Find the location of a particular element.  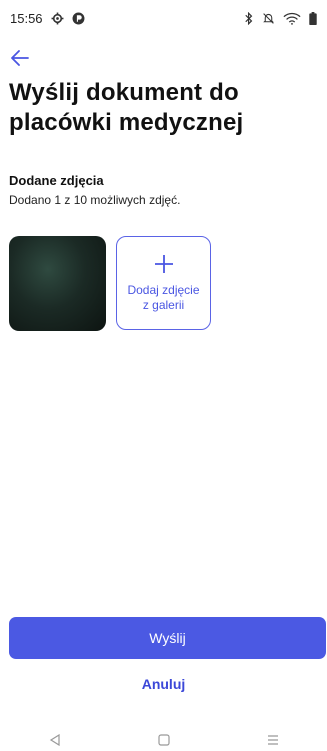

photo-thumbnail is located at coordinates (57, 283).